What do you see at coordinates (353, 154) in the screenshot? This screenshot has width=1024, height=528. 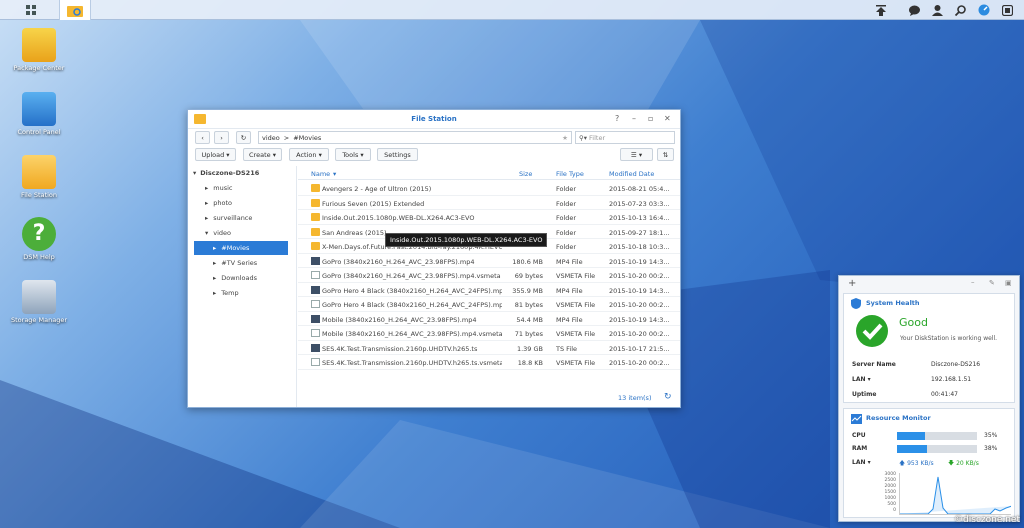 I see `tools-button: Tools ▾` at bounding box center [353, 154].